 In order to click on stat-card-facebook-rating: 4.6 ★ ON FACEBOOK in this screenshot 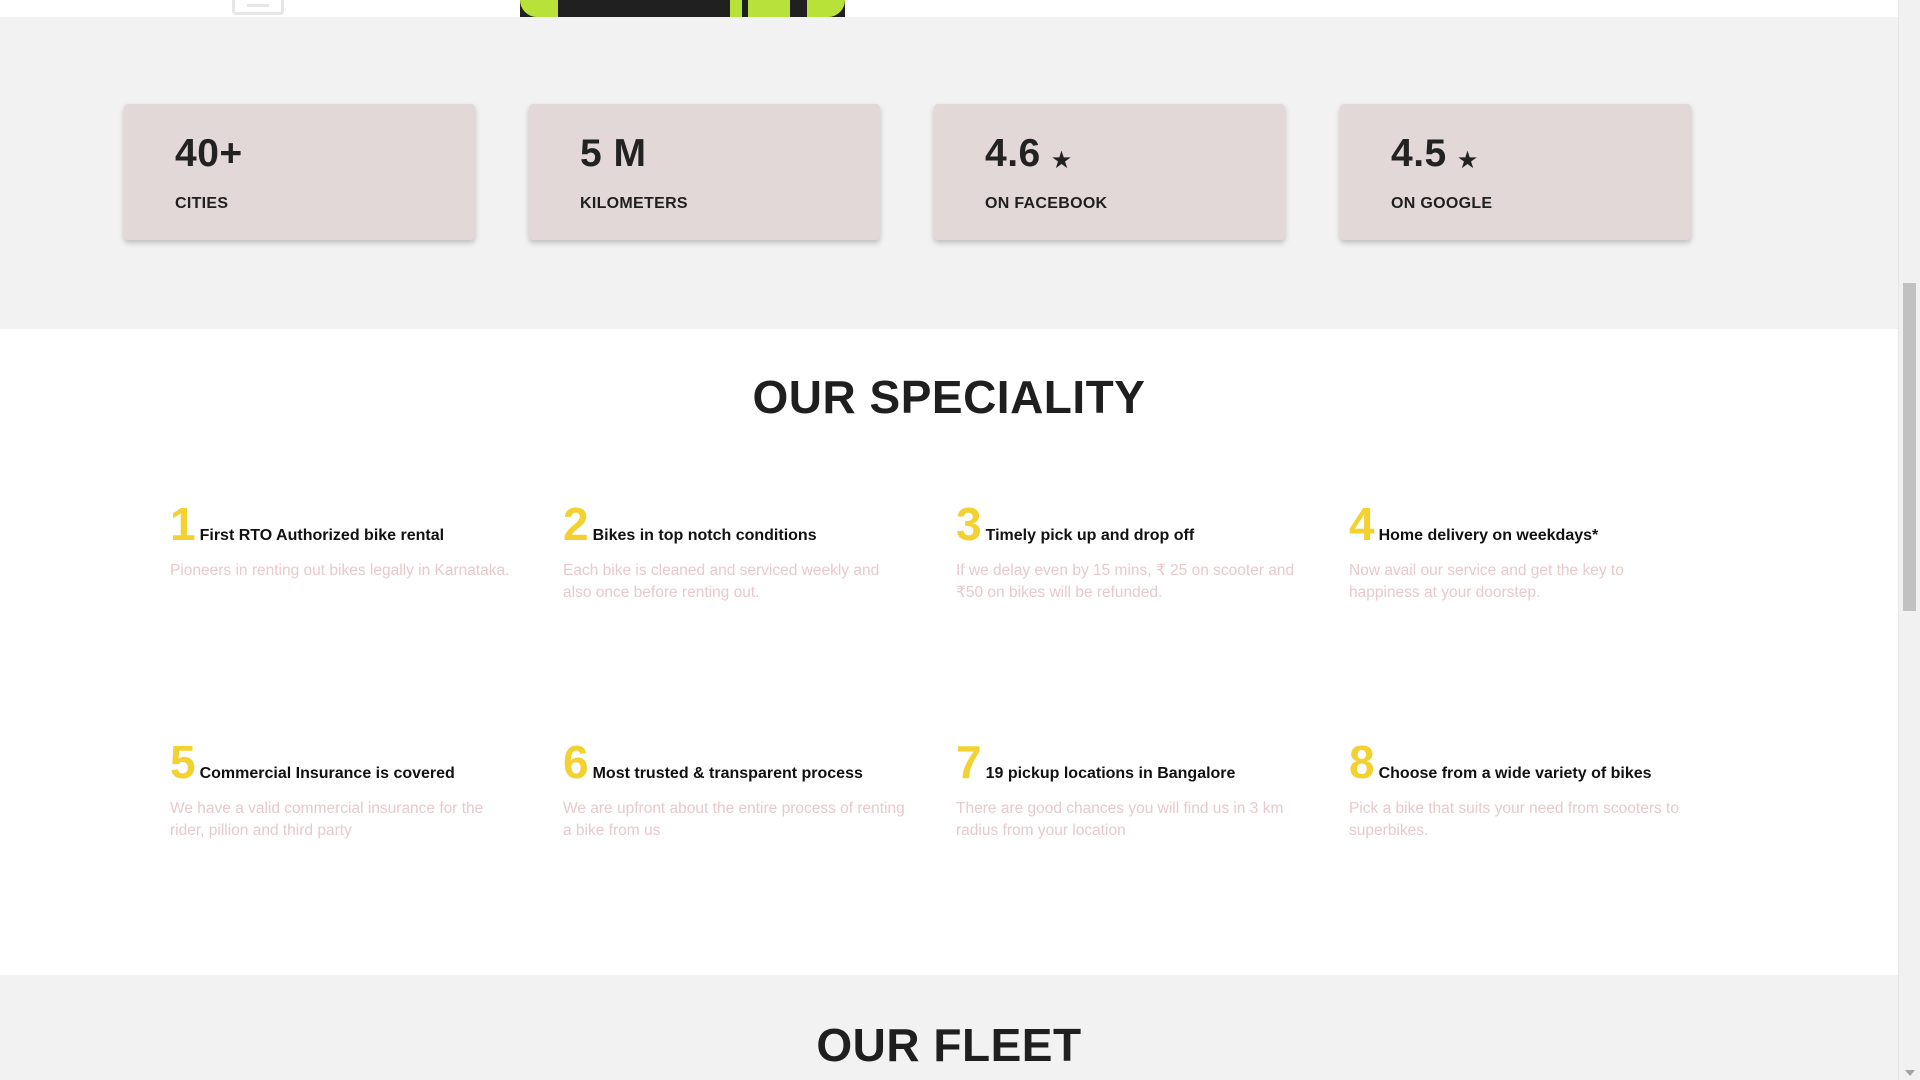, I will do `click(1109, 172)`.